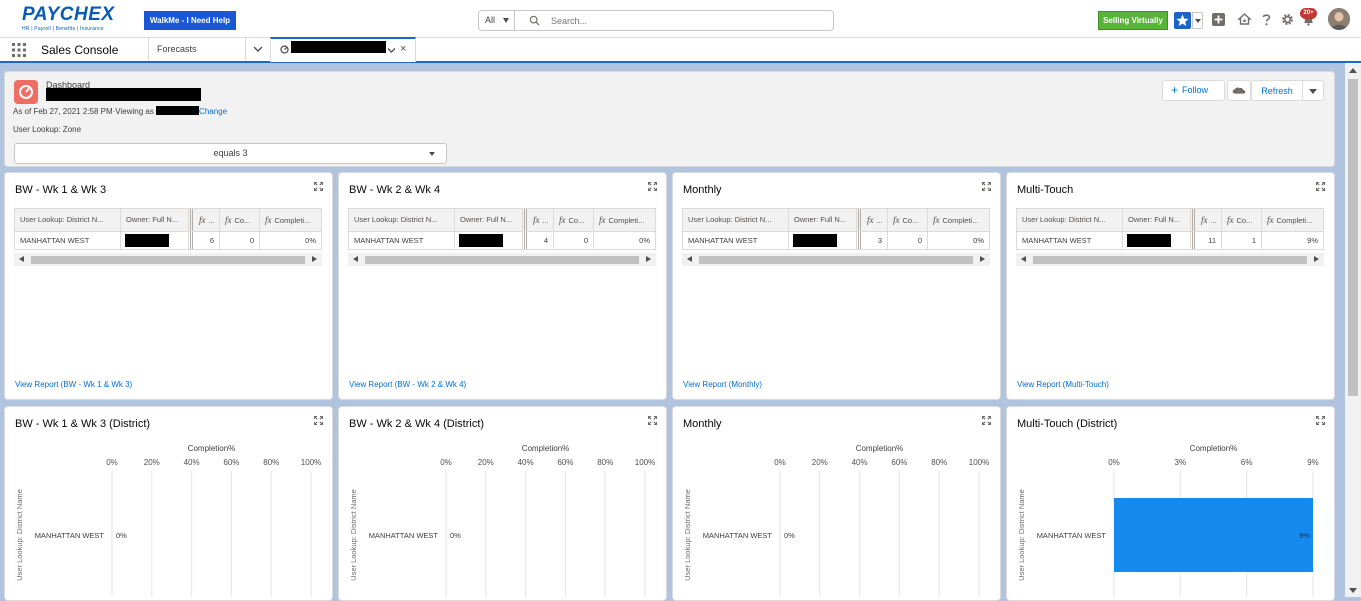 Image resolution: width=1361 pixels, height=601 pixels. Describe the element at coordinates (152, 462) in the screenshot. I see `x-tick-label: 20%` at that location.